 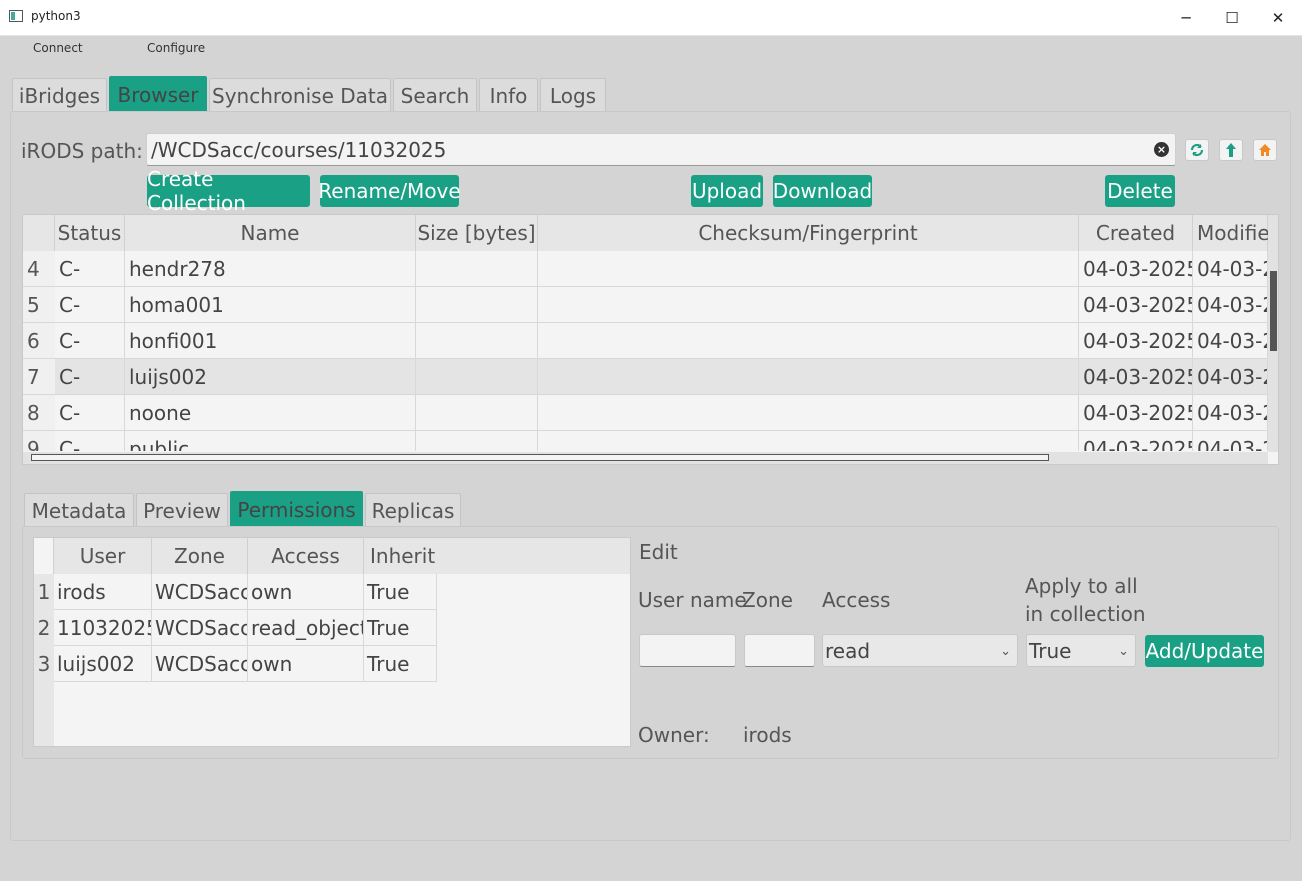 What do you see at coordinates (540, 457) in the screenshot?
I see `horizontal-scroll-thumb` at bounding box center [540, 457].